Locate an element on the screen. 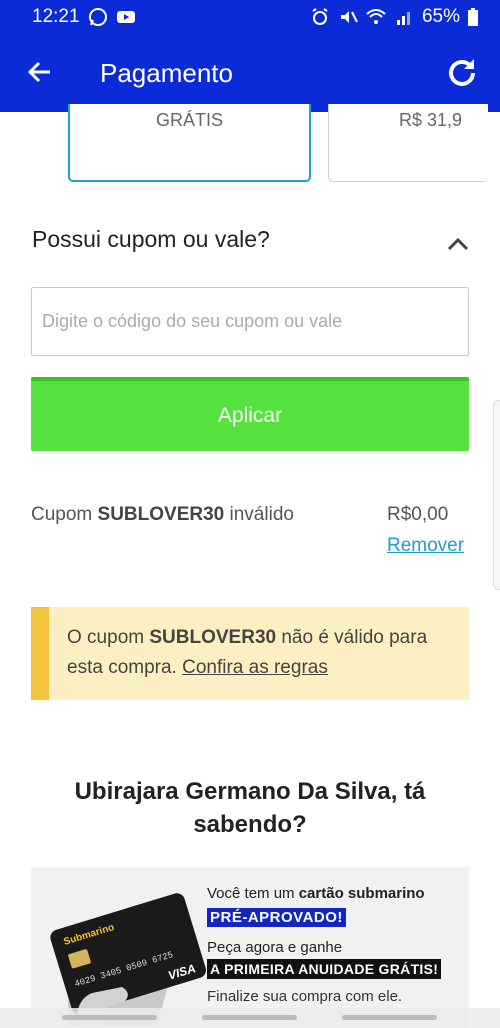 The image size is (500, 1028). alert-prefix: O cupom is located at coordinates (106, 637).